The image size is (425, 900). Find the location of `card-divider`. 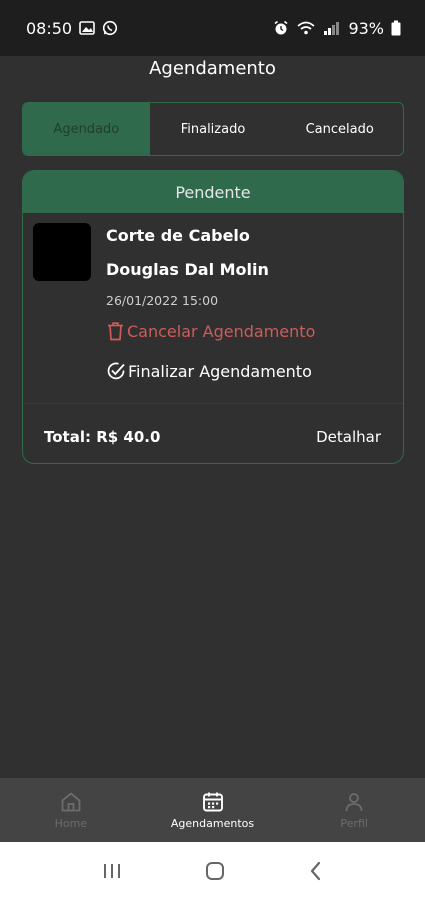

card-divider is located at coordinates (213, 403).